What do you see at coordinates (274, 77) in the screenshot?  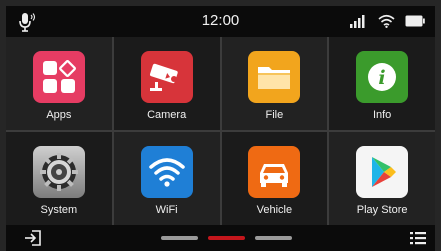 I see `folder-icon` at bounding box center [274, 77].